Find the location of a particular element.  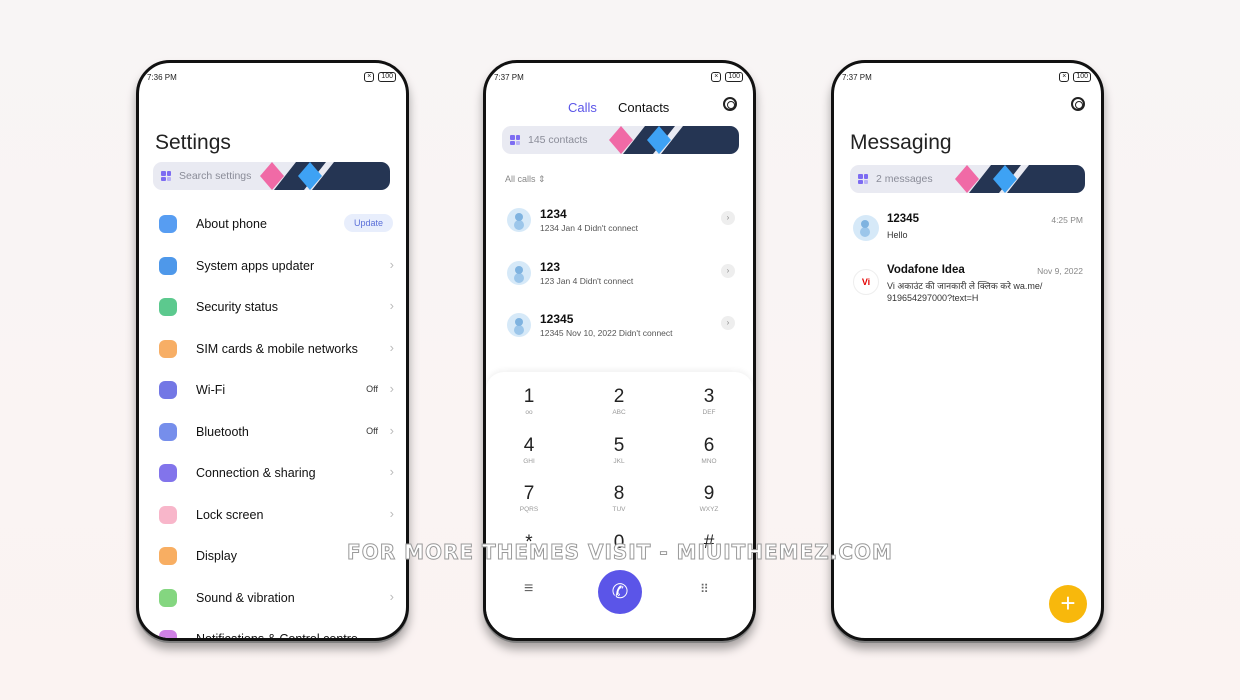

call-name: 12345 is located at coordinates (557, 319).